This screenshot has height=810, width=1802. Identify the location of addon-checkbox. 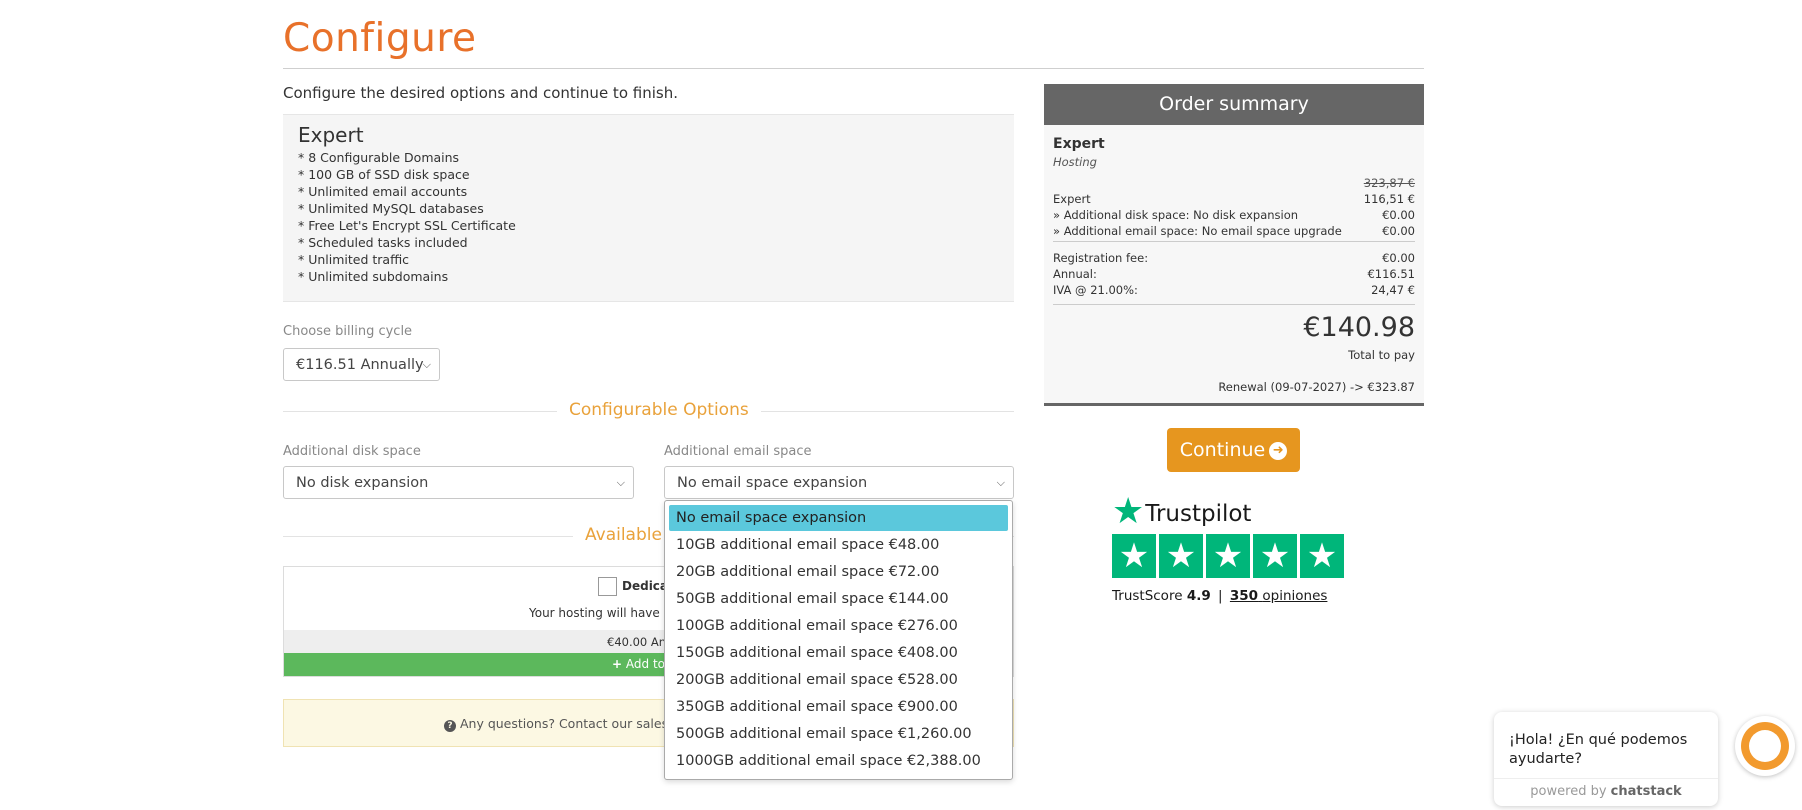
(607, 586).